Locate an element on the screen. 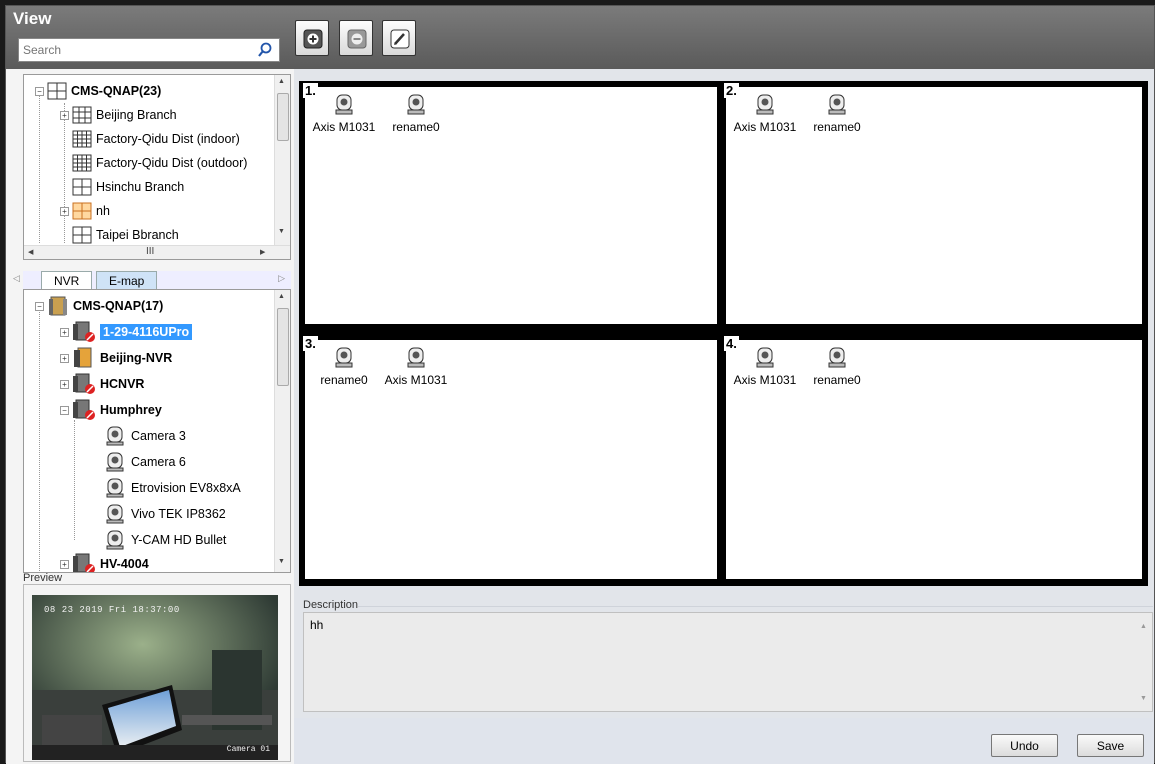 This screenshot has width=1155, height=764. preview-camera-name: Camera 01 is located at coordinates (248, 749).